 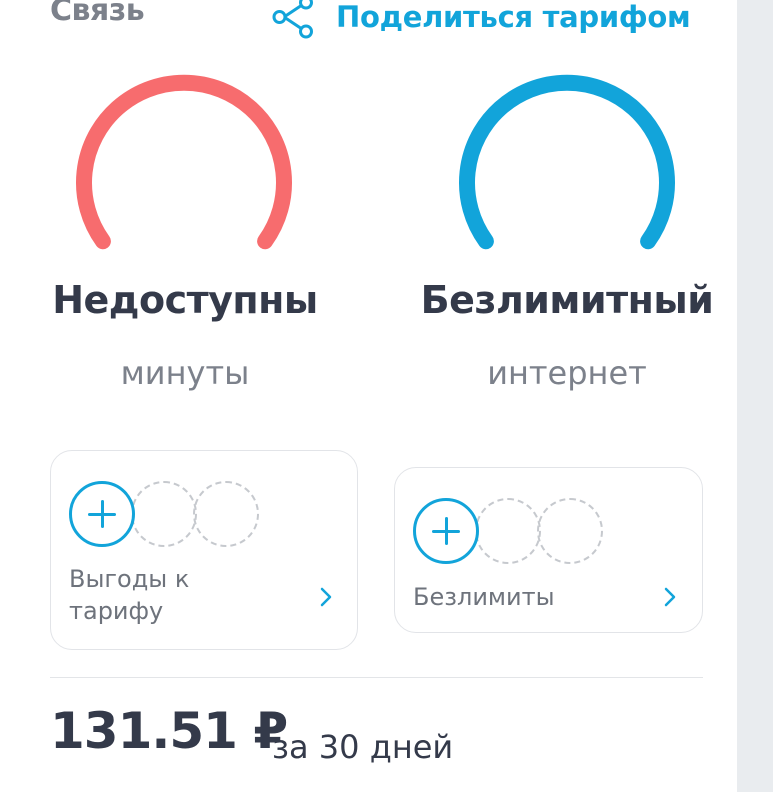 I want to click on internet-status: Безлимитный, so click(x=567, y=300).